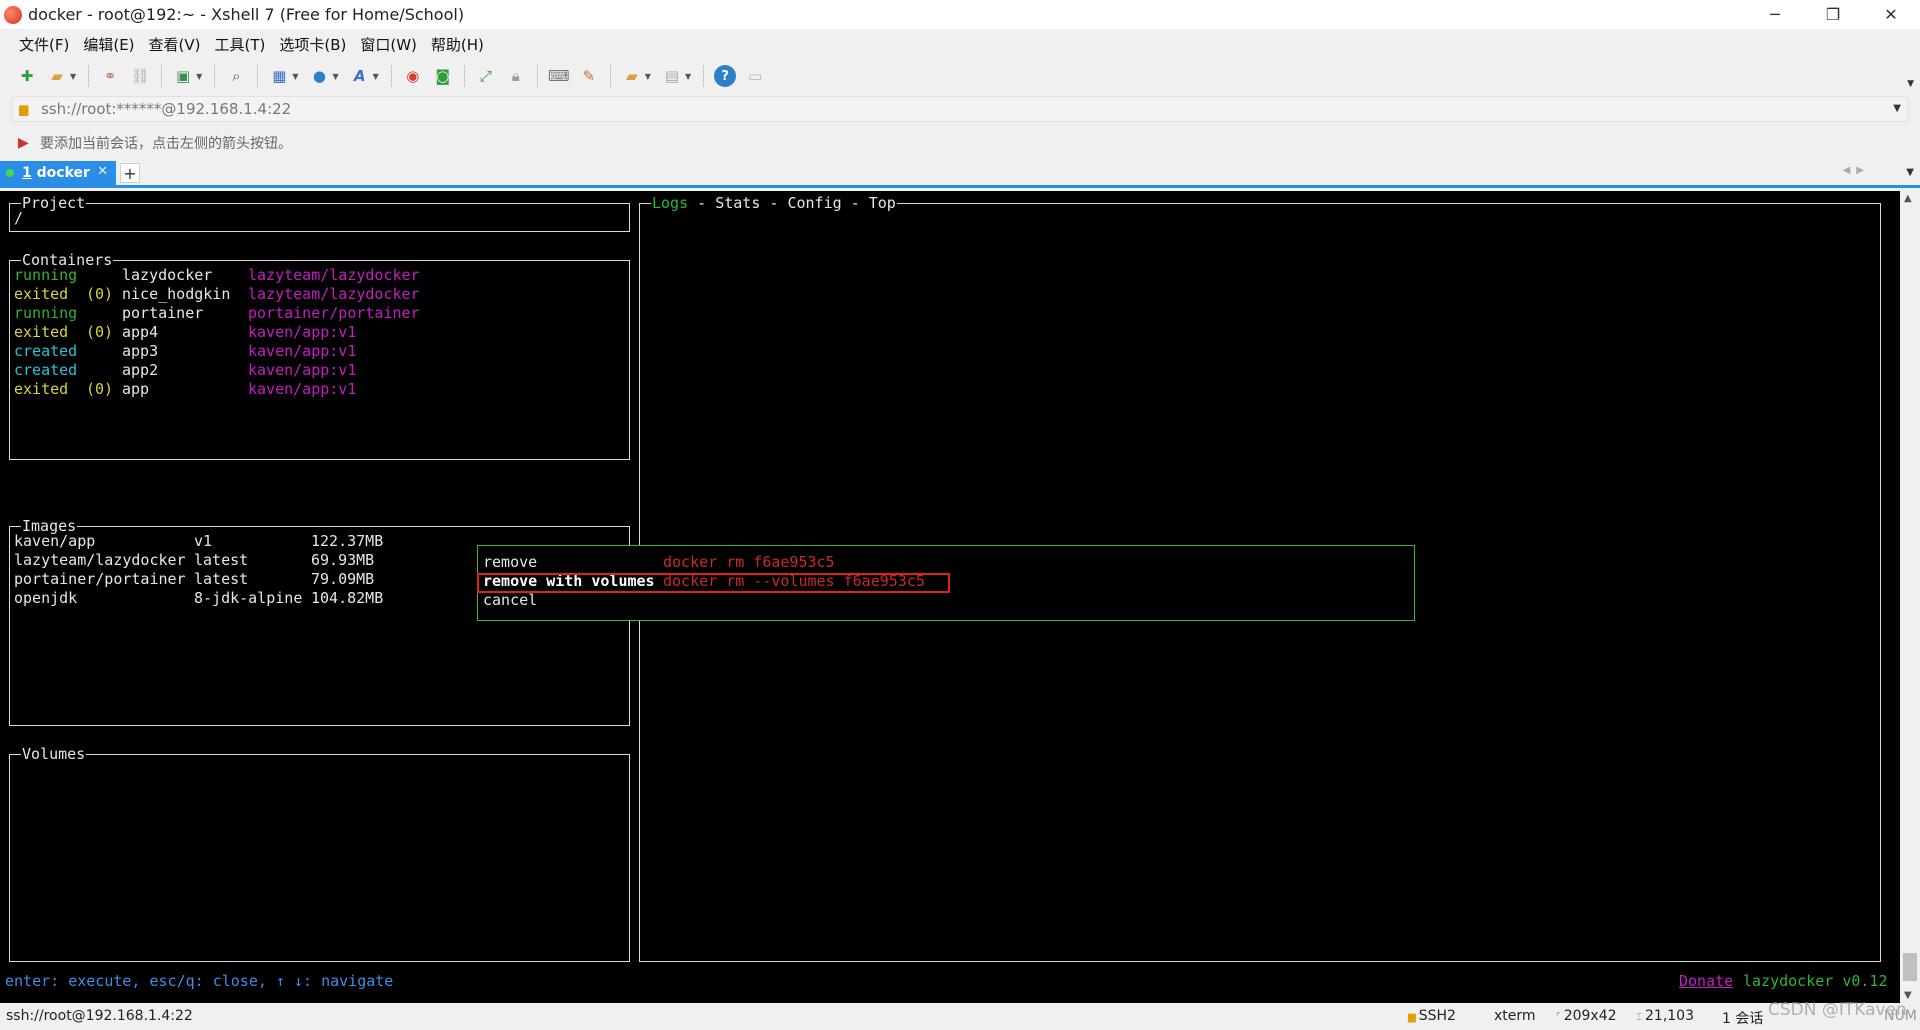 Image resolution: width=1920 pixels, height=1030 pixels. Describe the element at coordinates (510, 600) in the screenshot. I see `option-label: cancel` at that location.